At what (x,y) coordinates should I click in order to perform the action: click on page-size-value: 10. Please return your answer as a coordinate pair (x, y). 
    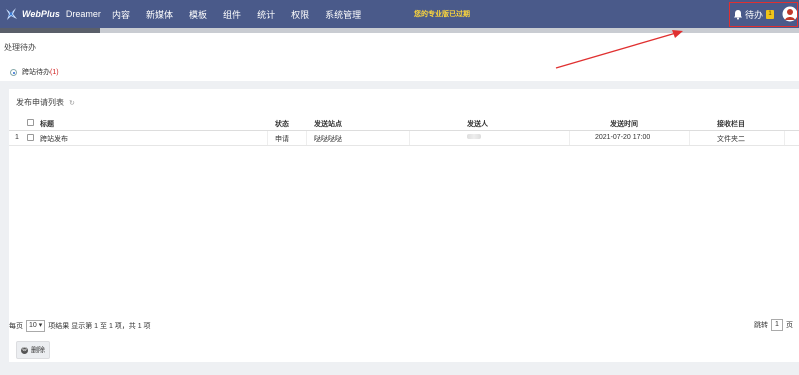
    Looking at the image, I should click on (33, 325).